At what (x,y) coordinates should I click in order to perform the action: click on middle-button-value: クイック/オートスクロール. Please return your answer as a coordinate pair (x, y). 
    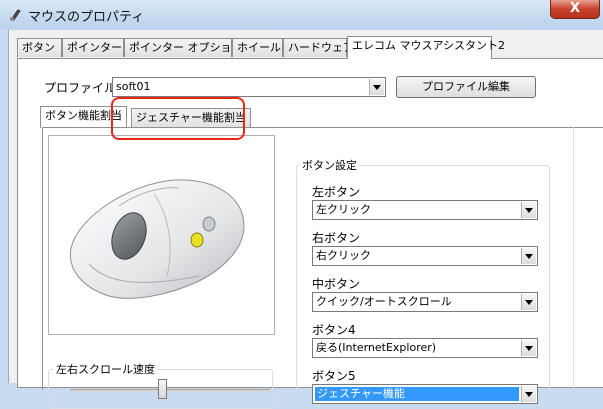
    Looking at the image, I should click on (384, 301).